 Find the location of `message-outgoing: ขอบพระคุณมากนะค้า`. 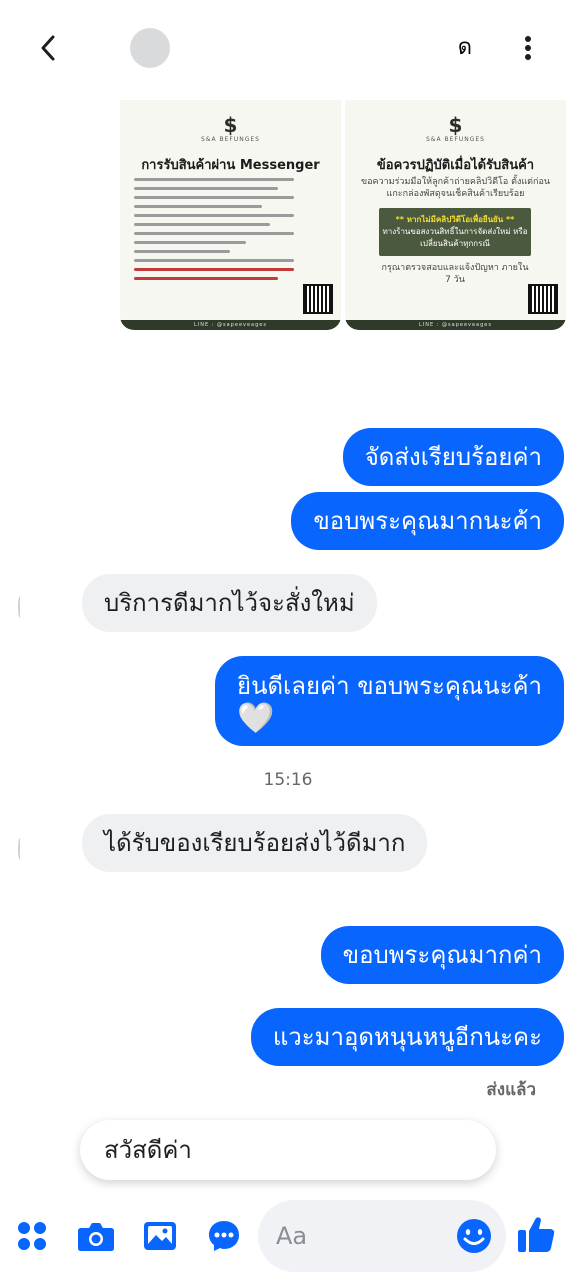

message-outgoing: ขอบพระคุณมากนะค้า is located at coordinates (427, 521).